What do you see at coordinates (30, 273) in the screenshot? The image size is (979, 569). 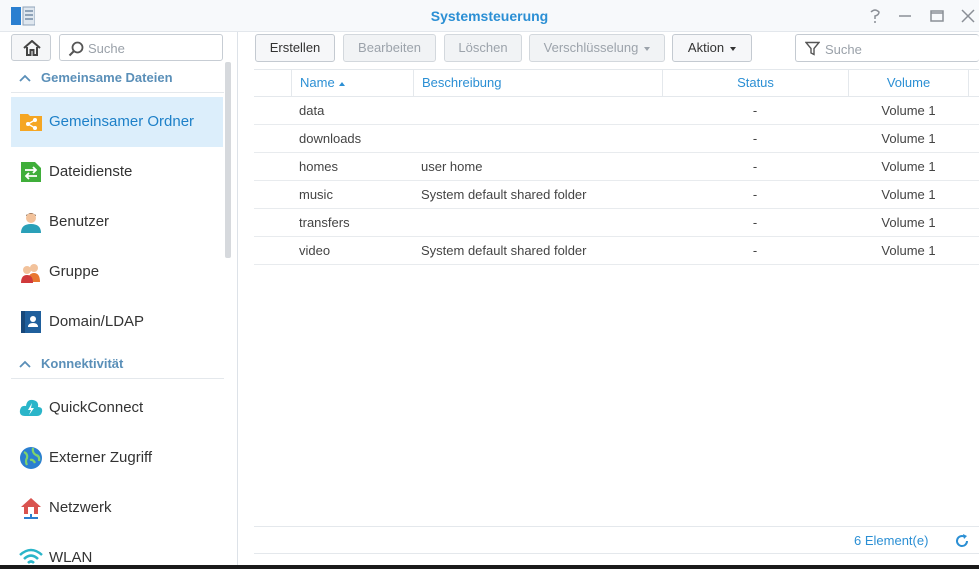 I see `group-icon` at bounding box center [30, 273].